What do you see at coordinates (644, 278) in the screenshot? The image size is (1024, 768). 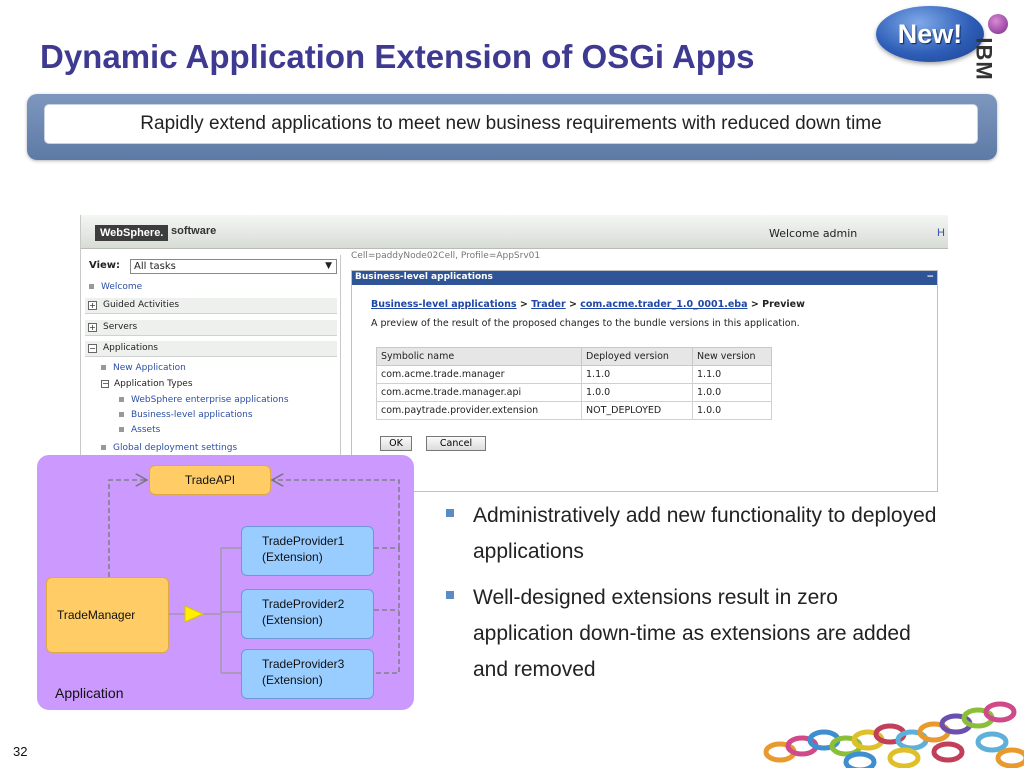 I see `bla-panel-header: Business-level applications −` at bounding box center [644, 278].